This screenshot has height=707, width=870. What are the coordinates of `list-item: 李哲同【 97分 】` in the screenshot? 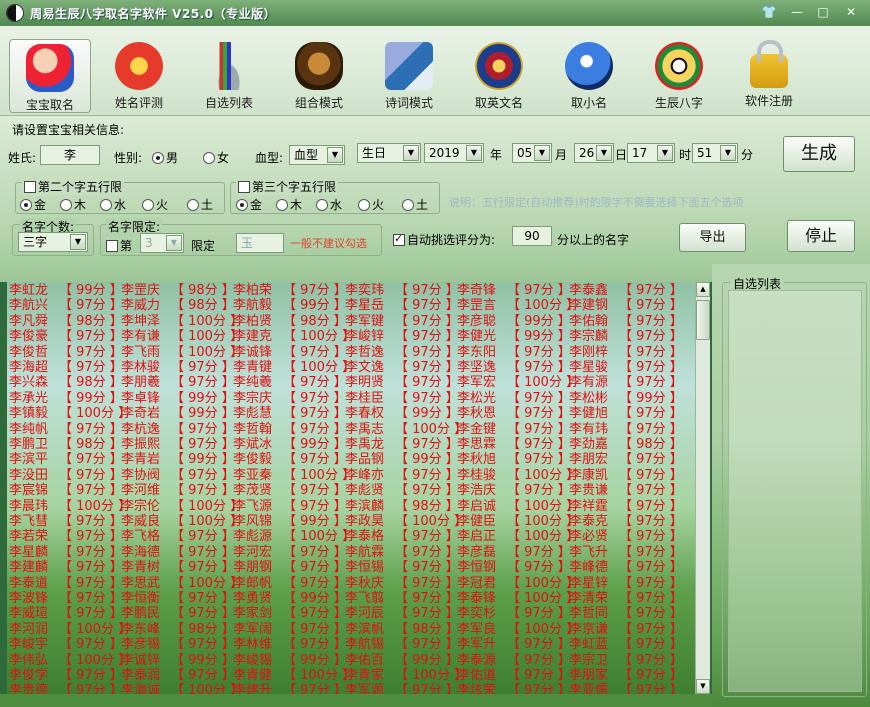 It's located at (626, 613).